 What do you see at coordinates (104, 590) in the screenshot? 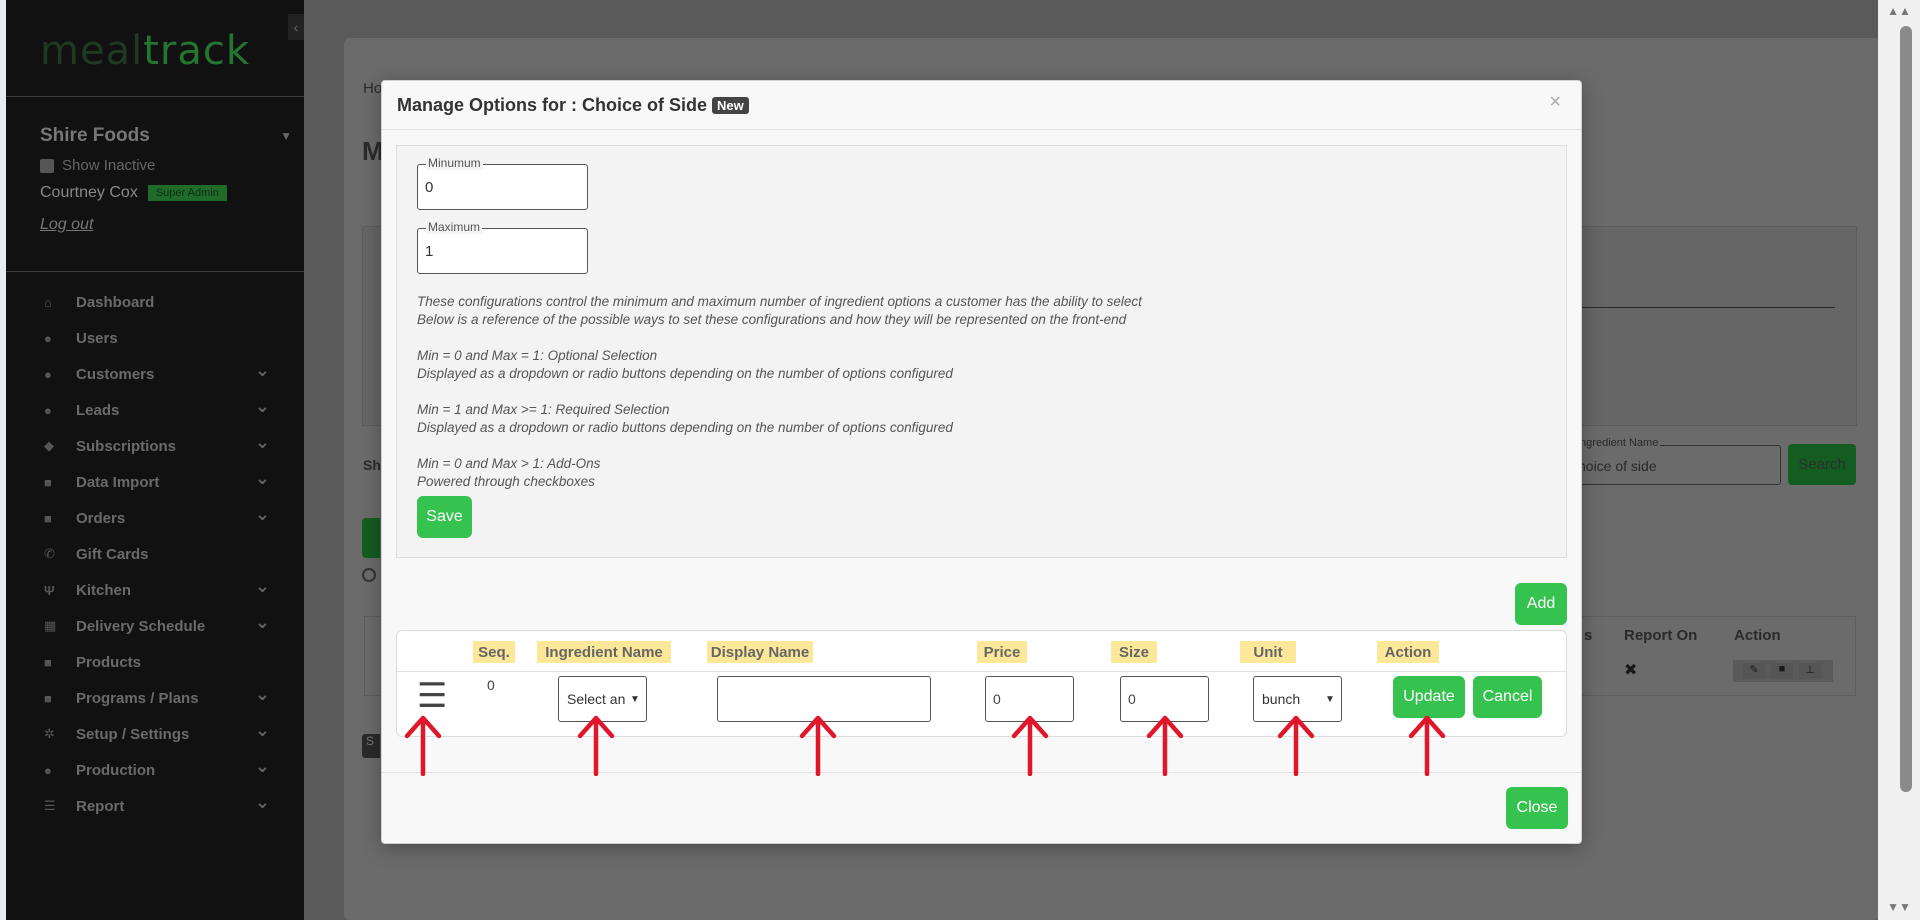
I see `sidebar-item-label: Kitchen` at bounding box center [104, 590].